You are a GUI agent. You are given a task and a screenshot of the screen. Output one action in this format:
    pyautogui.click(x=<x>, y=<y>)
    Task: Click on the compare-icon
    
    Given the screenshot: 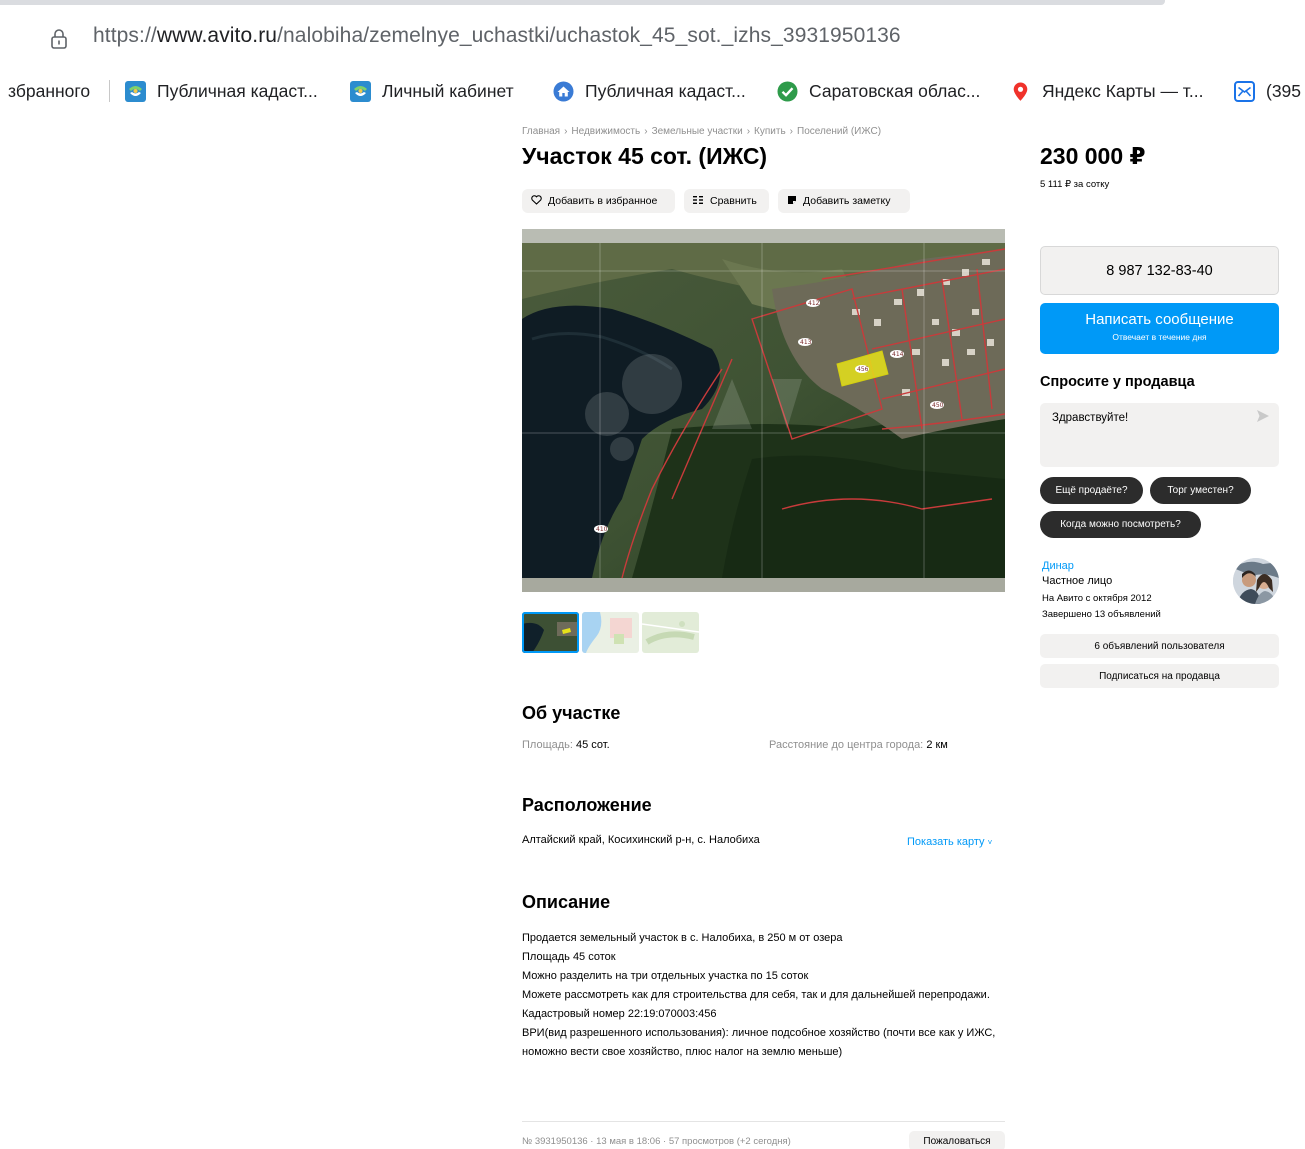 What is the action you would take?
    pyautogui.click(x=698, y=201)
    